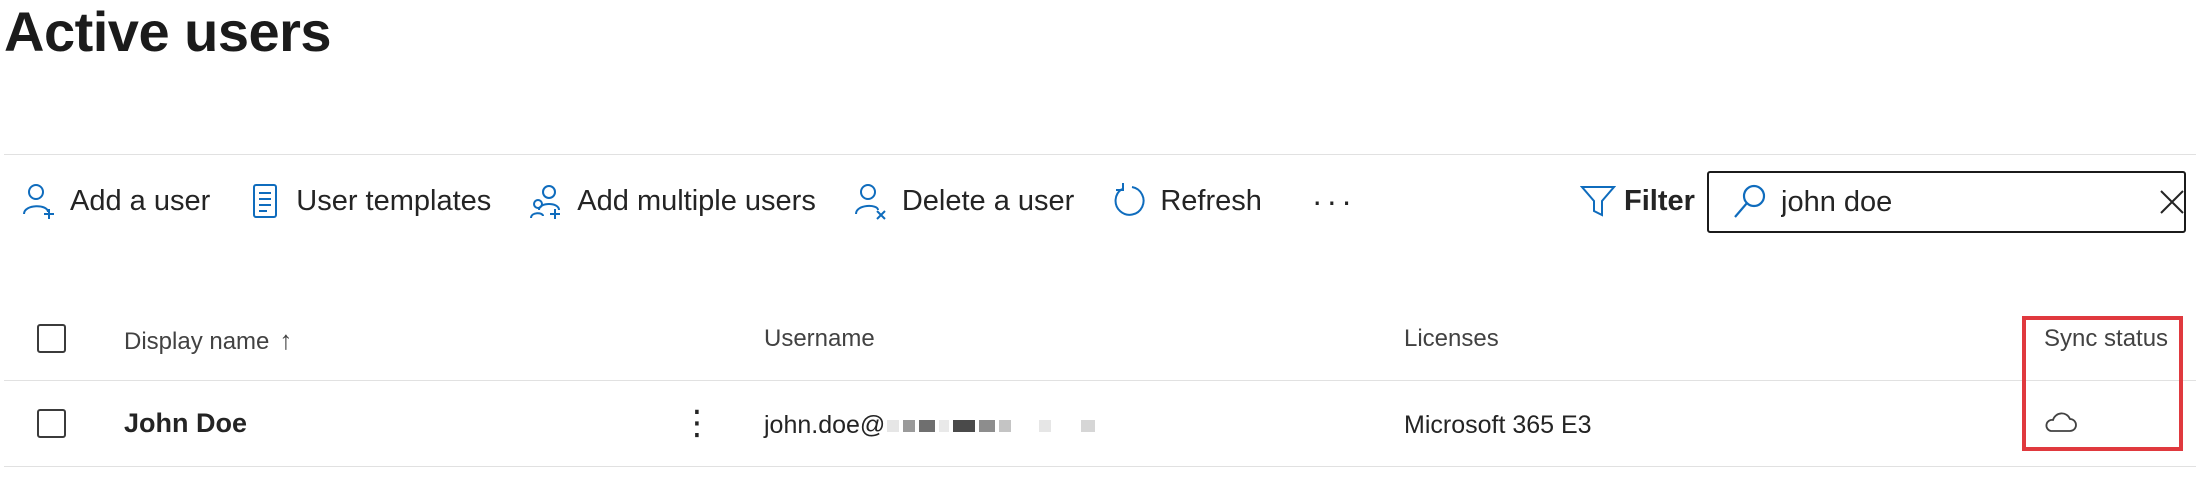  What do you see at coordinates (819, 339) in the screenshot?
I see `column-username: Username` at bounding box center [819, 339].